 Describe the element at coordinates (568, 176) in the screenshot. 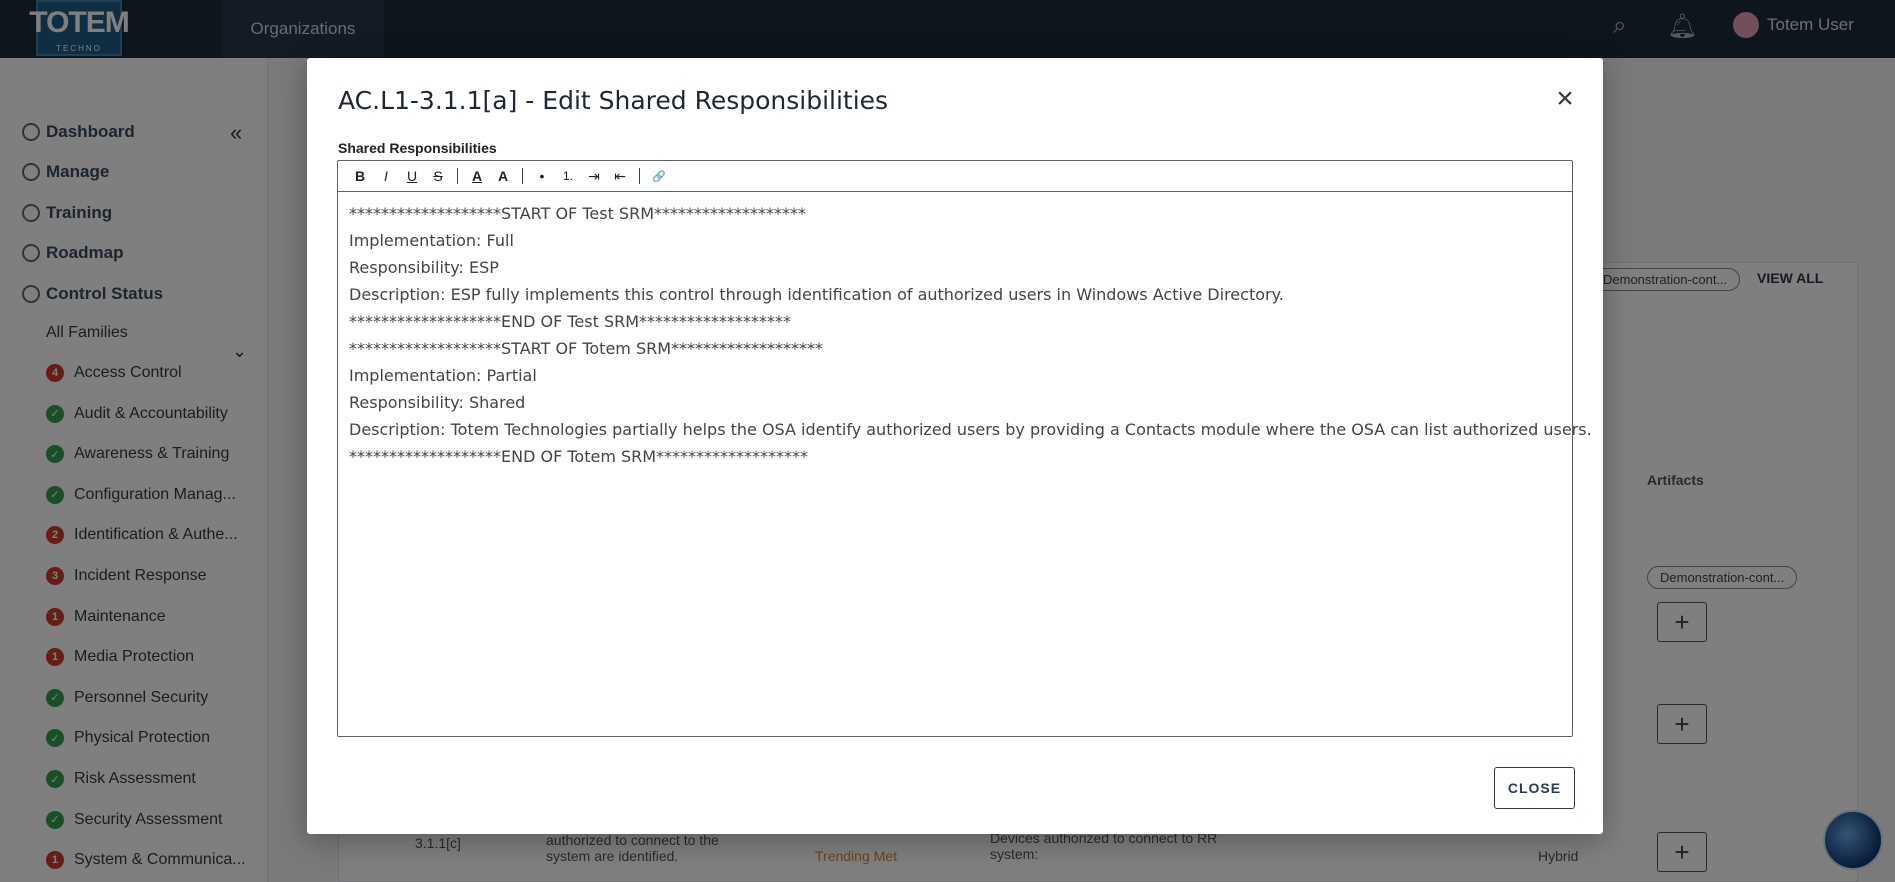

I see `numbered-list-button: 1.` at that location.